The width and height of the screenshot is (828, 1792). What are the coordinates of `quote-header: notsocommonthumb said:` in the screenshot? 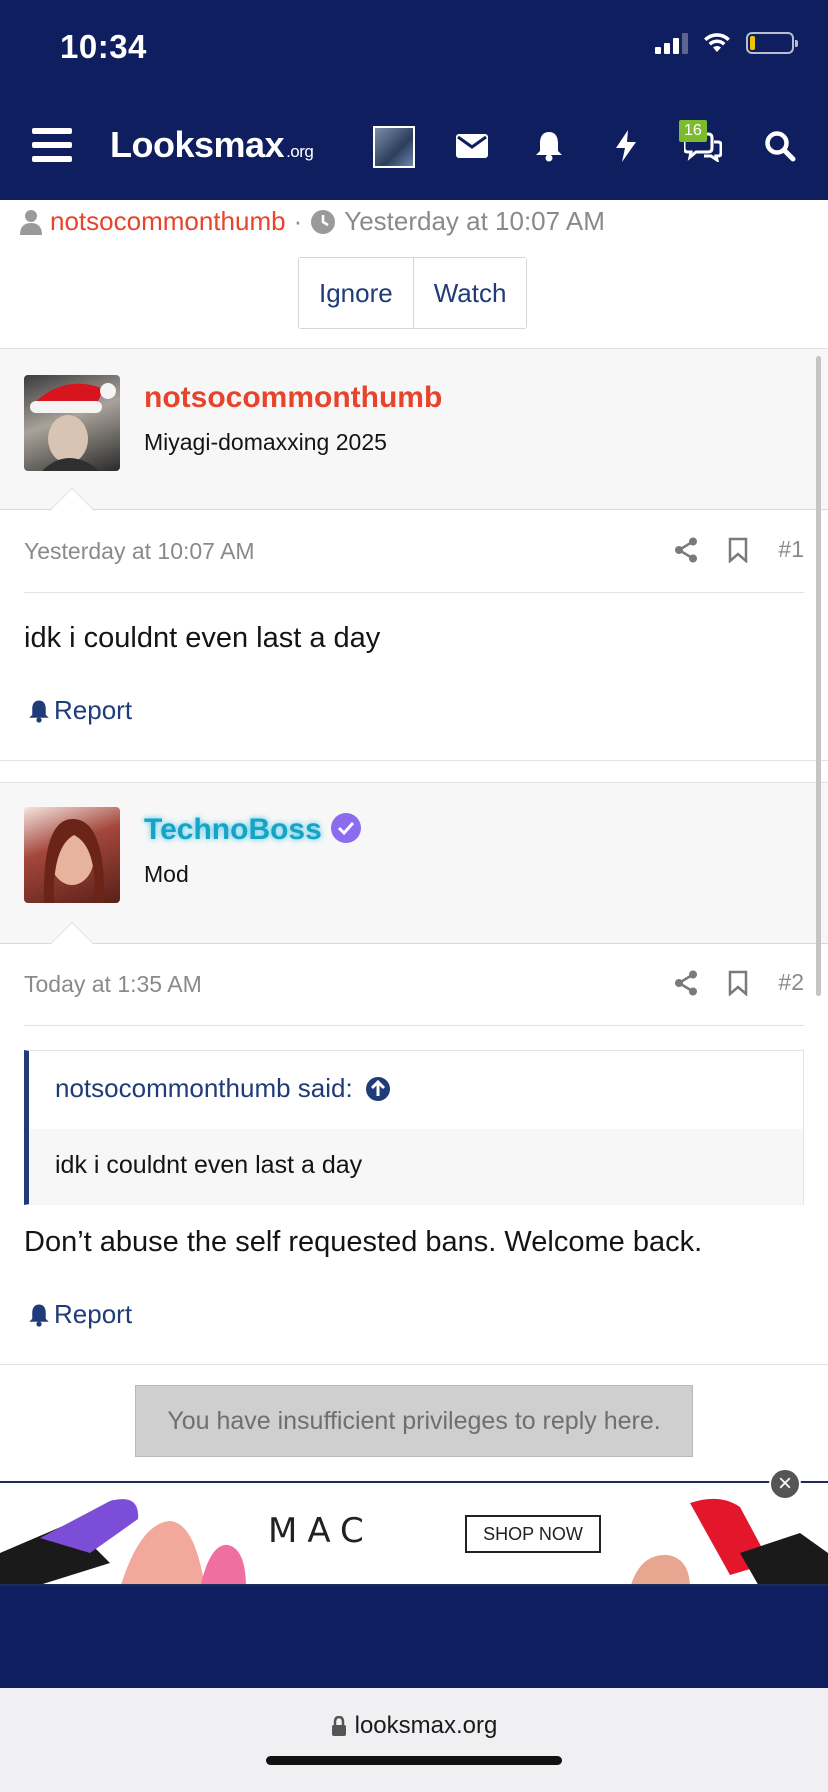 It's located at (223, 1088).